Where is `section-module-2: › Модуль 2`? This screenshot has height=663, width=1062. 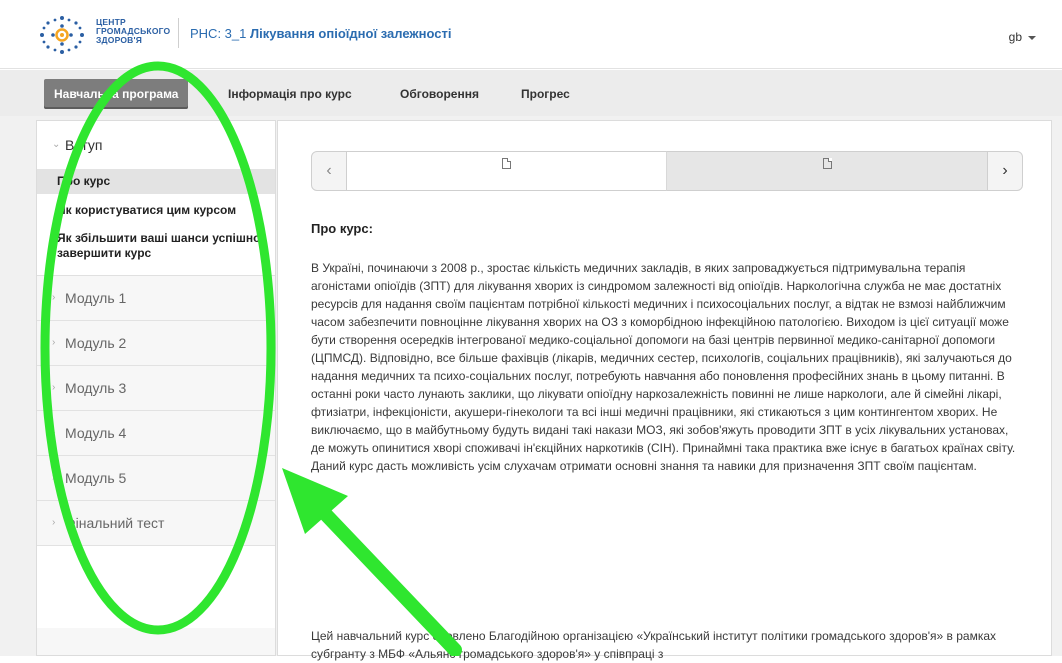 section-module-2: › Модуль 2 is located at coordinates (156, 343).